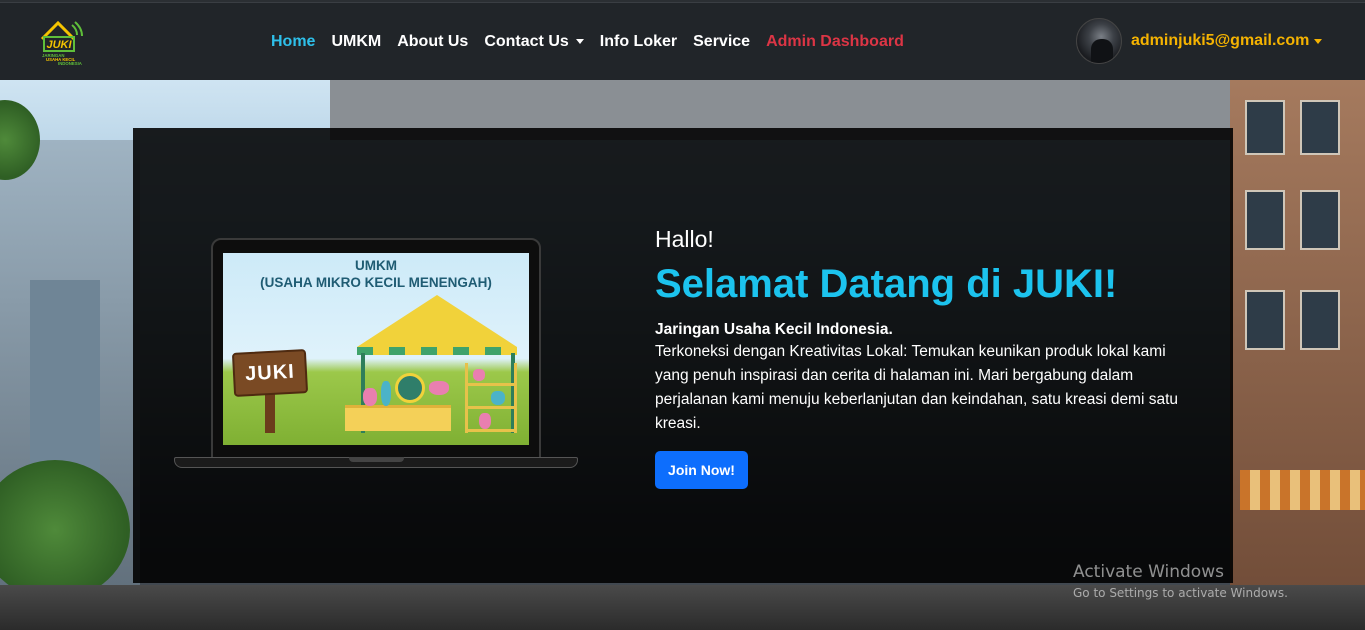 The image size is (1365, 630). Describe the element at coordinates (835, 42) in the screenshot. I see `nav-admin-dashboard: Admin Dashboard` at that location.